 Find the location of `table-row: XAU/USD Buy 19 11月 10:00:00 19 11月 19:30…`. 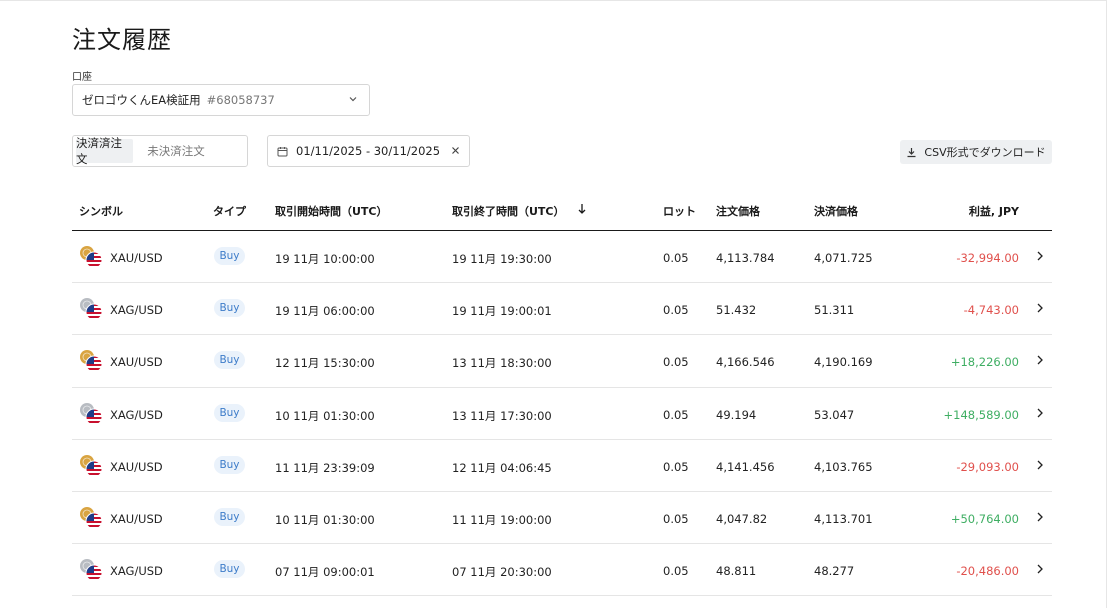

table-row: XAU/USD Buy 19 11月 10:00:00 19 11月 19:30… is located at coordinates (562, 257).